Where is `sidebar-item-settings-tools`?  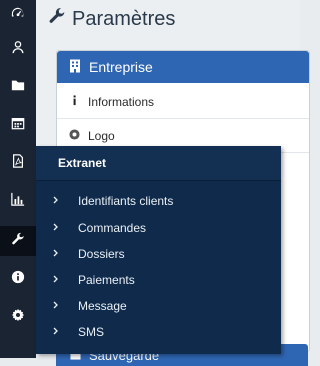
sidebar-item-settings-tools is located at coordinates (18, 241).